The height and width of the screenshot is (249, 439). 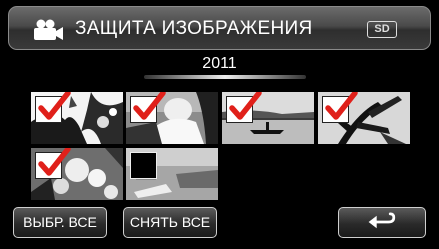 I want to click on back-button, so click(x=382, y=222).